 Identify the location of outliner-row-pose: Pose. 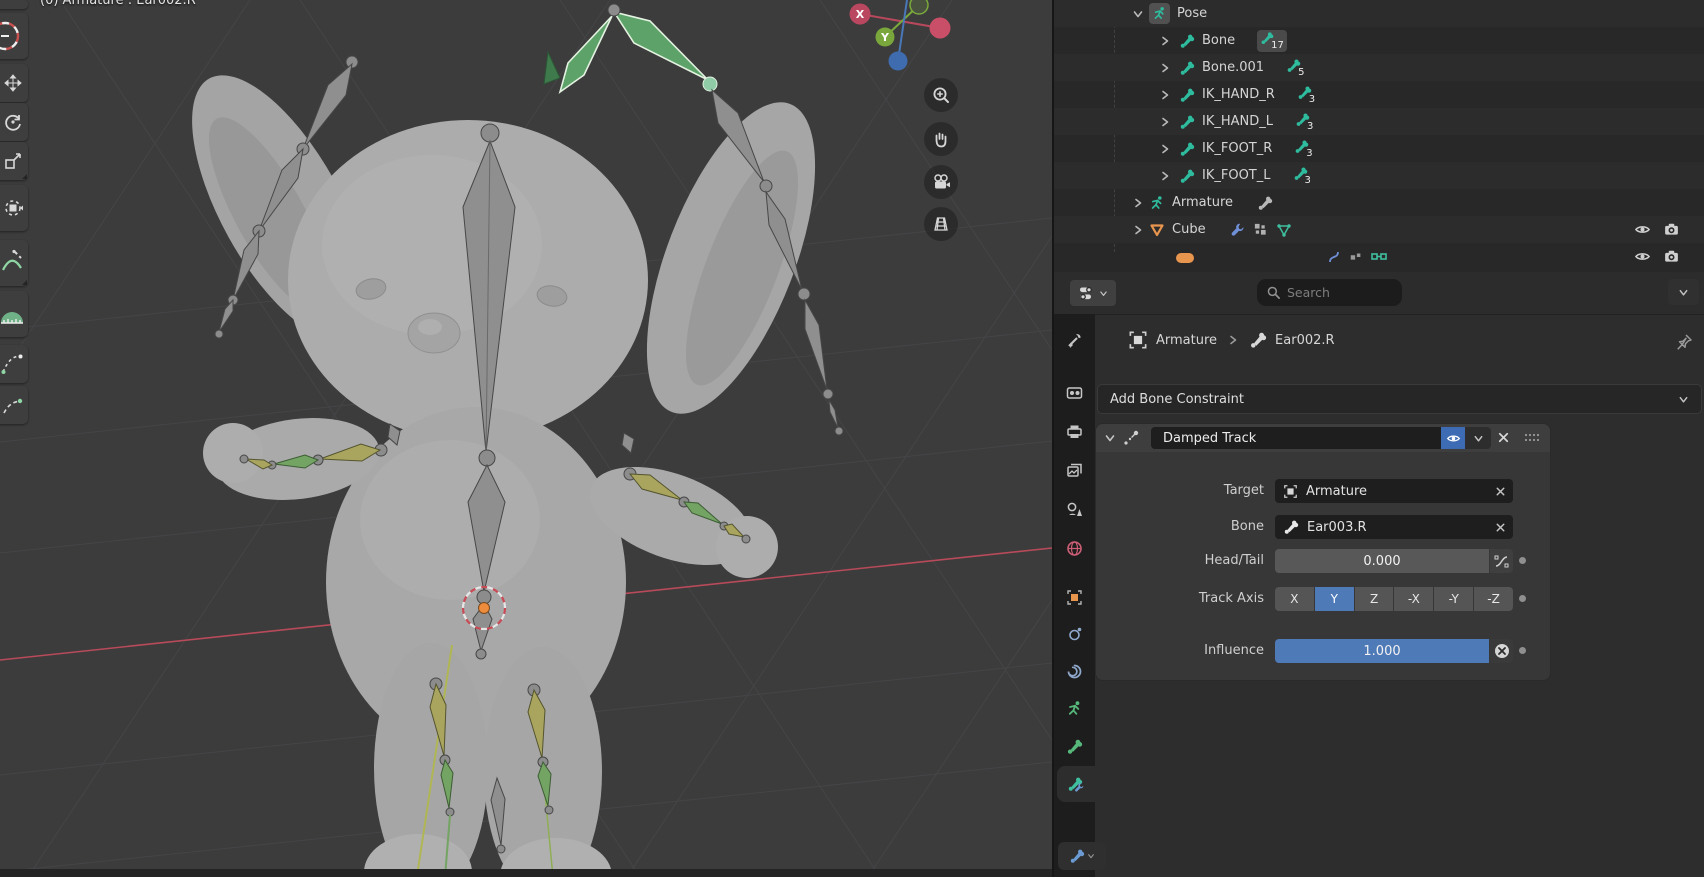
(1379, 13).